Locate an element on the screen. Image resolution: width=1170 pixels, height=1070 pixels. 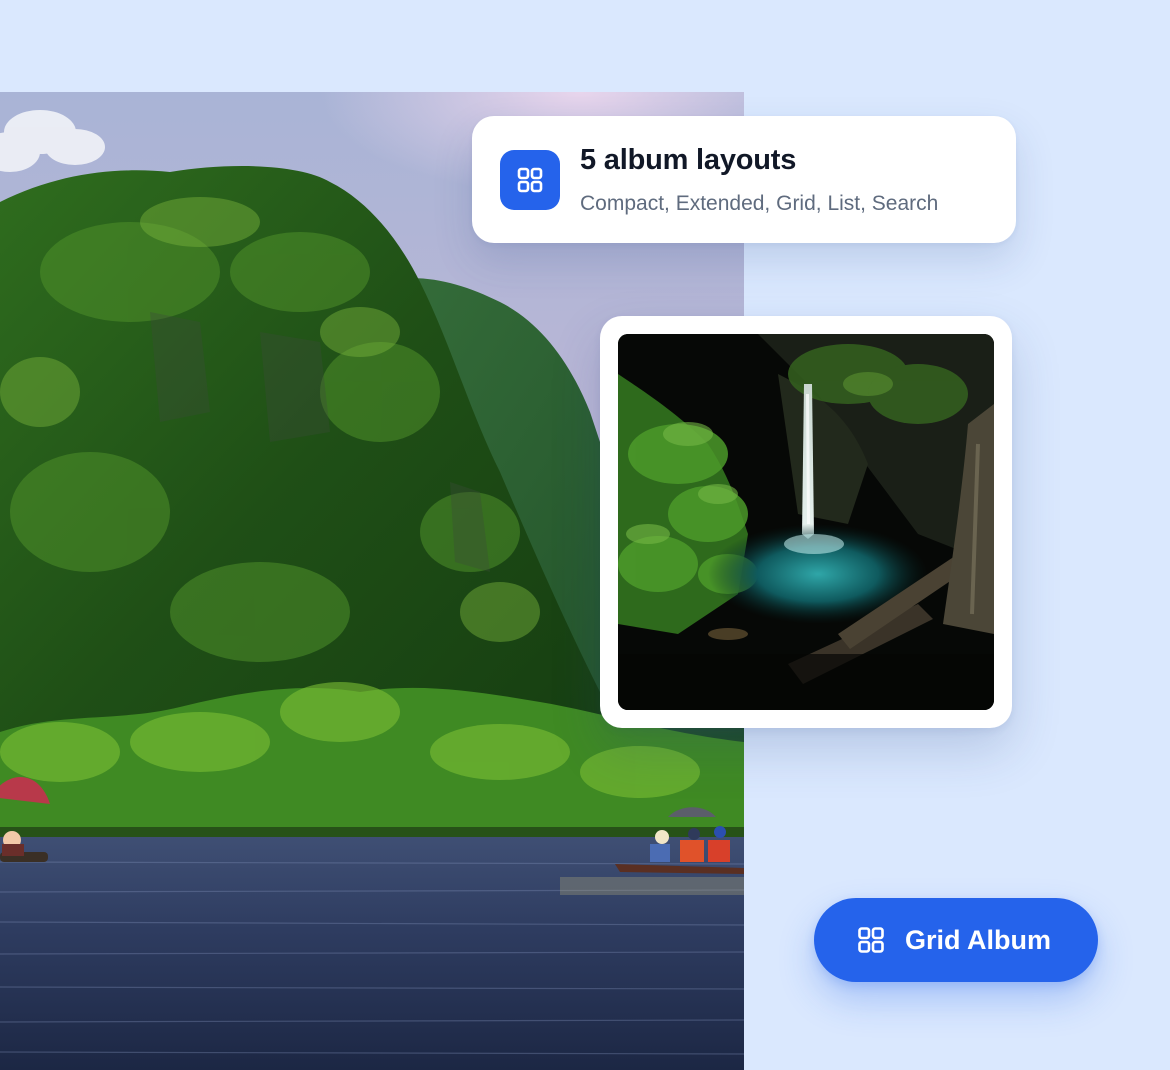
grid-album-button: Grid Album is located at coordinates (956, 940).